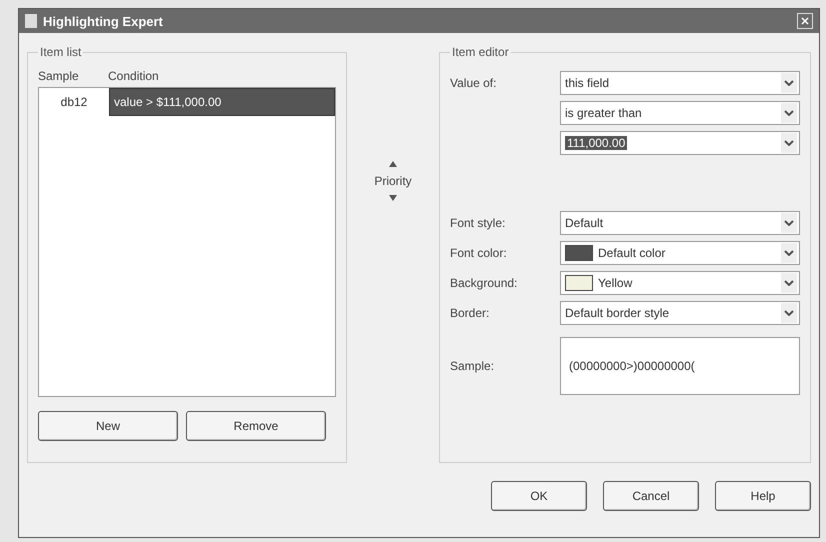  I want to click on field-label: Background:, so click(484, 283).